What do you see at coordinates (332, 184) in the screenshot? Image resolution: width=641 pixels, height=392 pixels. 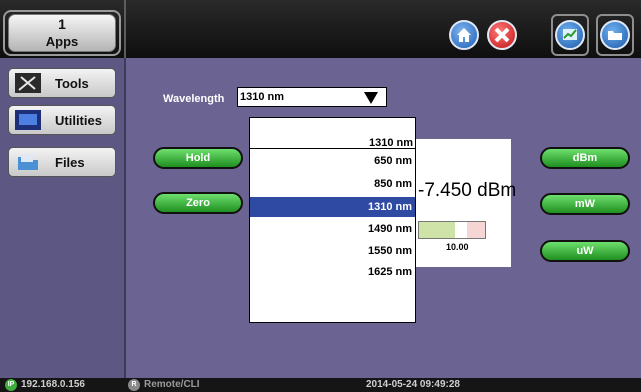 I see `dropdown-option-850: 850 nm` at bounding box center [332, 184].